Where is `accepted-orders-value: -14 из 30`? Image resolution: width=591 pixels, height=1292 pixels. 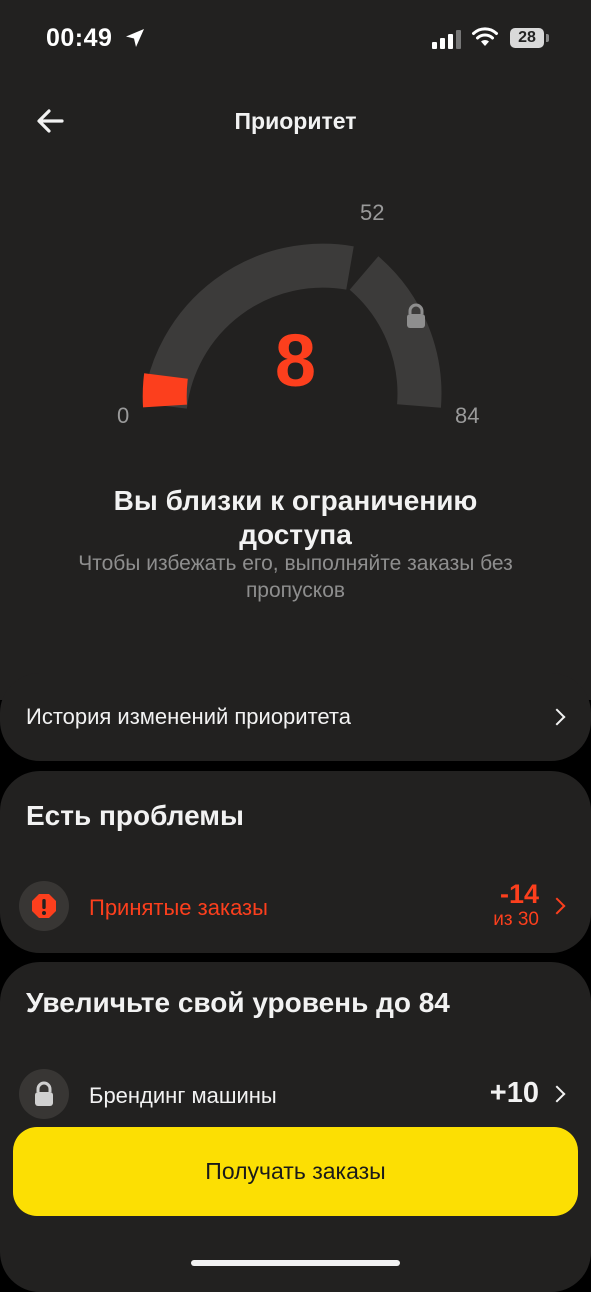
accepted-orders-value: -14 из 30 is located at coordinates (516, 905).